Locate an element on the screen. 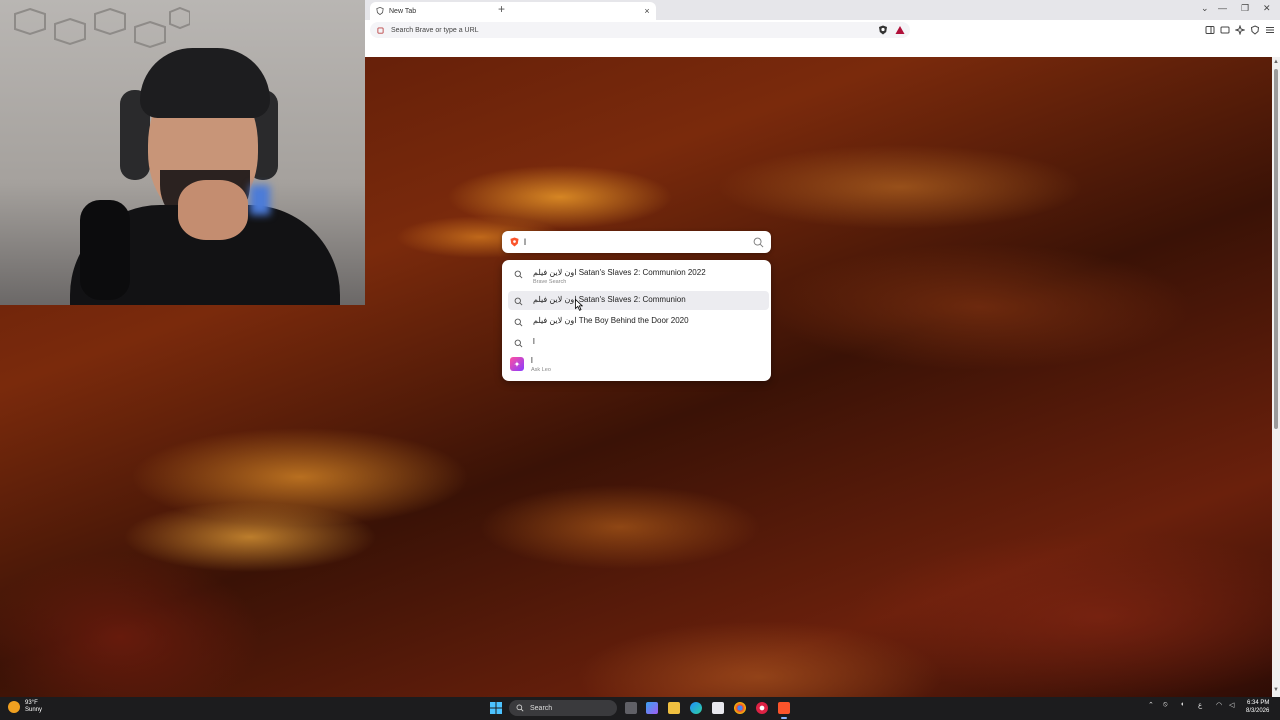 This screenshot has width=1280, height=720. taskbar-search-box: Search is located at coordinates (563, 708).